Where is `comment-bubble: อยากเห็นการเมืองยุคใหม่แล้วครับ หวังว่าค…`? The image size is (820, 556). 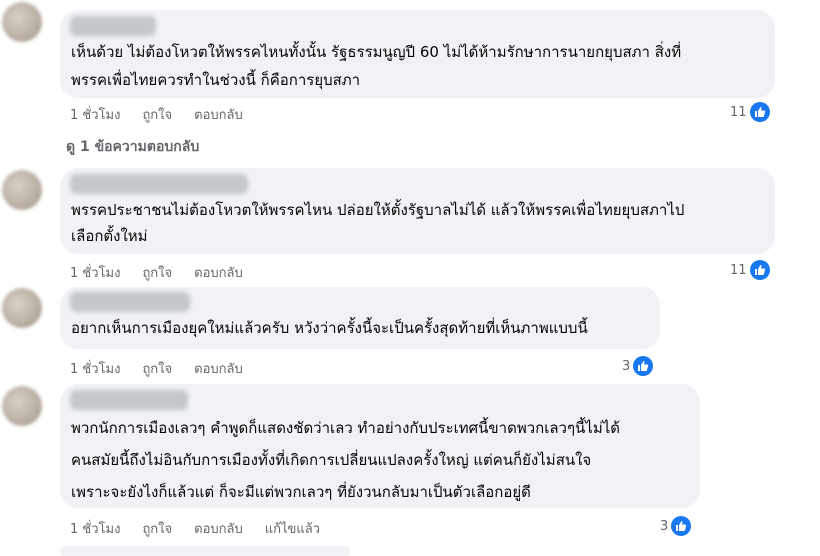 comment-bubble: อยากเห็นการเมืองยุคใหม่แล้วครับ หวังว่าค… is located at coordinates (360, 318).